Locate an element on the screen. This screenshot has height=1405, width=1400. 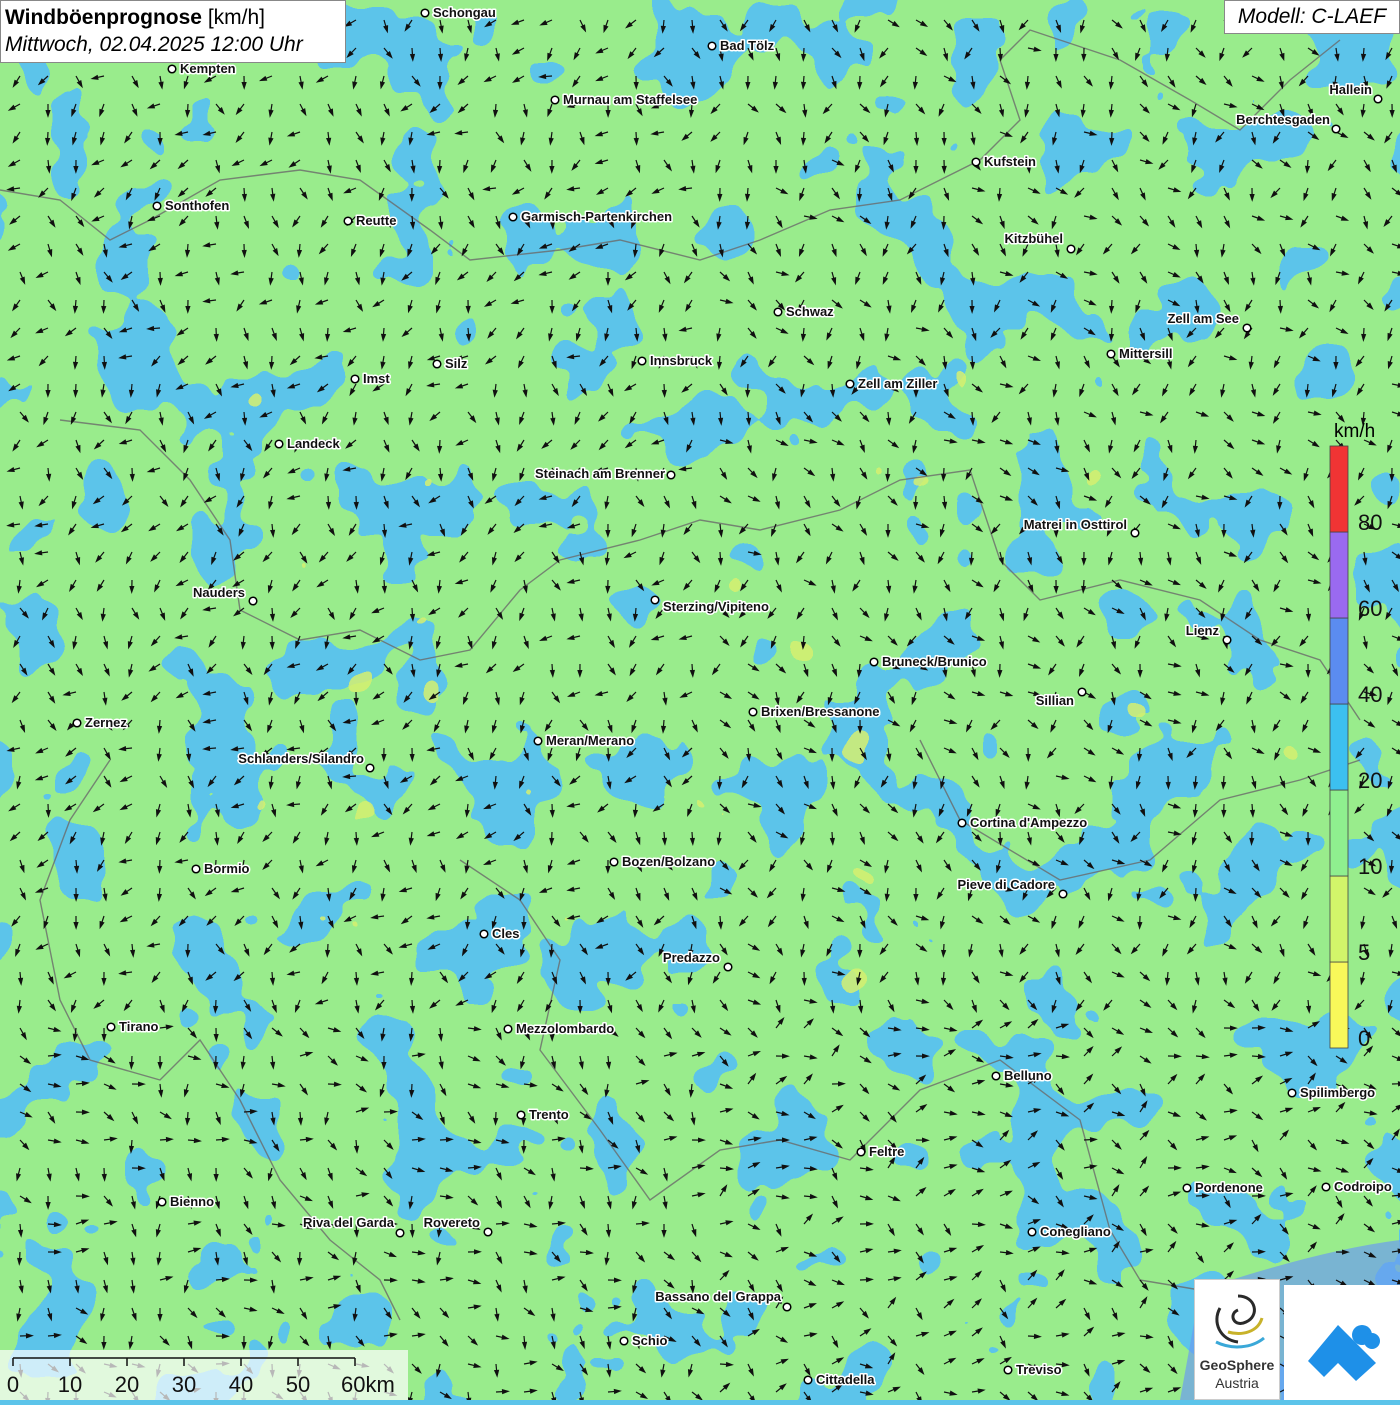
city-label: Zell am See is located at coordinates (1203, 318).